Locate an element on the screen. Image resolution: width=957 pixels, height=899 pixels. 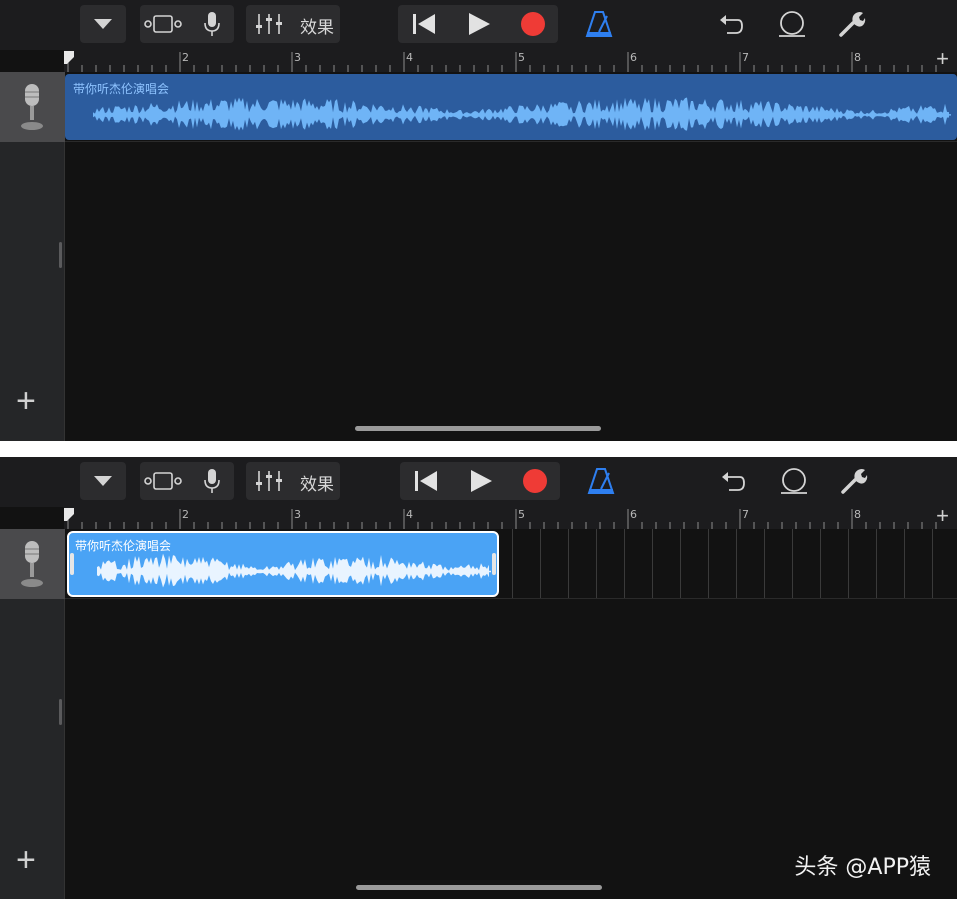
region-trim-handle-left is located at coordinates (72, 564).